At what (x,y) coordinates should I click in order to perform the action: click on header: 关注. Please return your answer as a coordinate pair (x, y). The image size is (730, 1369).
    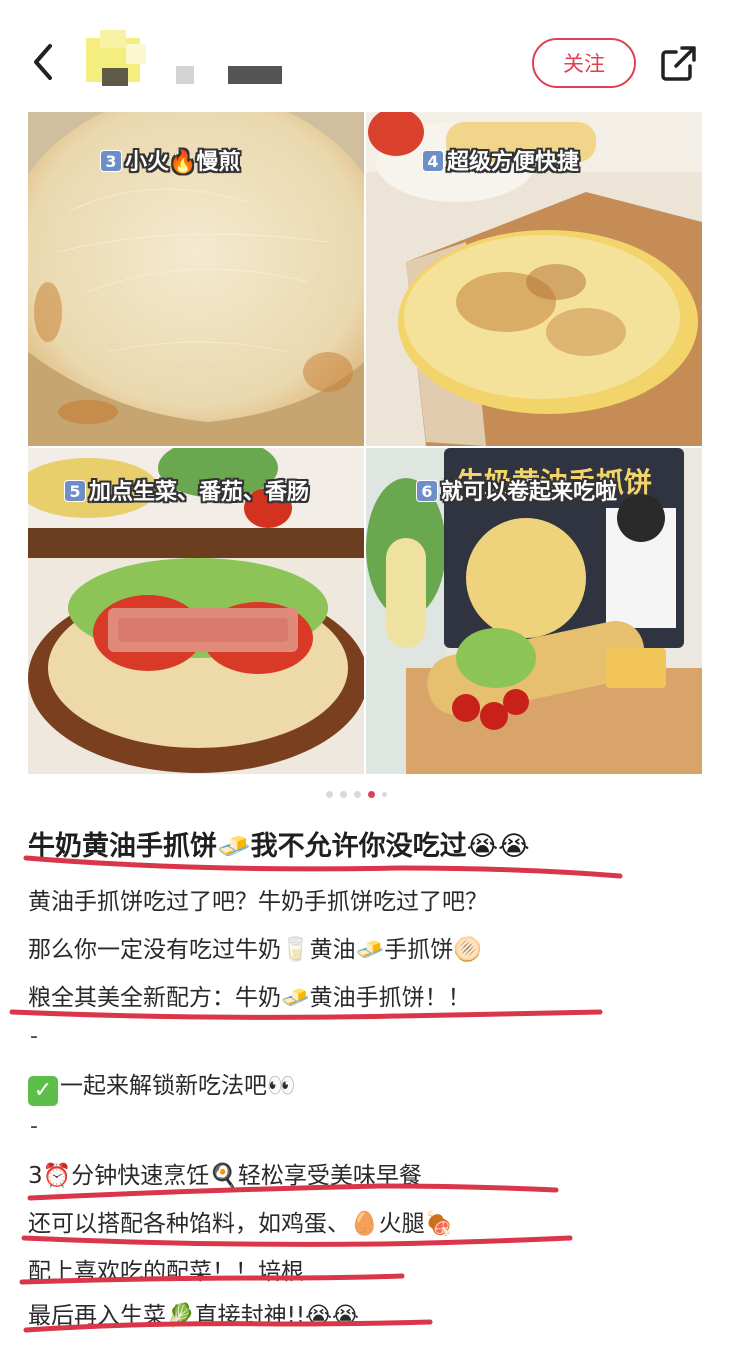
    Looking at the image, I should click on (365, 56).